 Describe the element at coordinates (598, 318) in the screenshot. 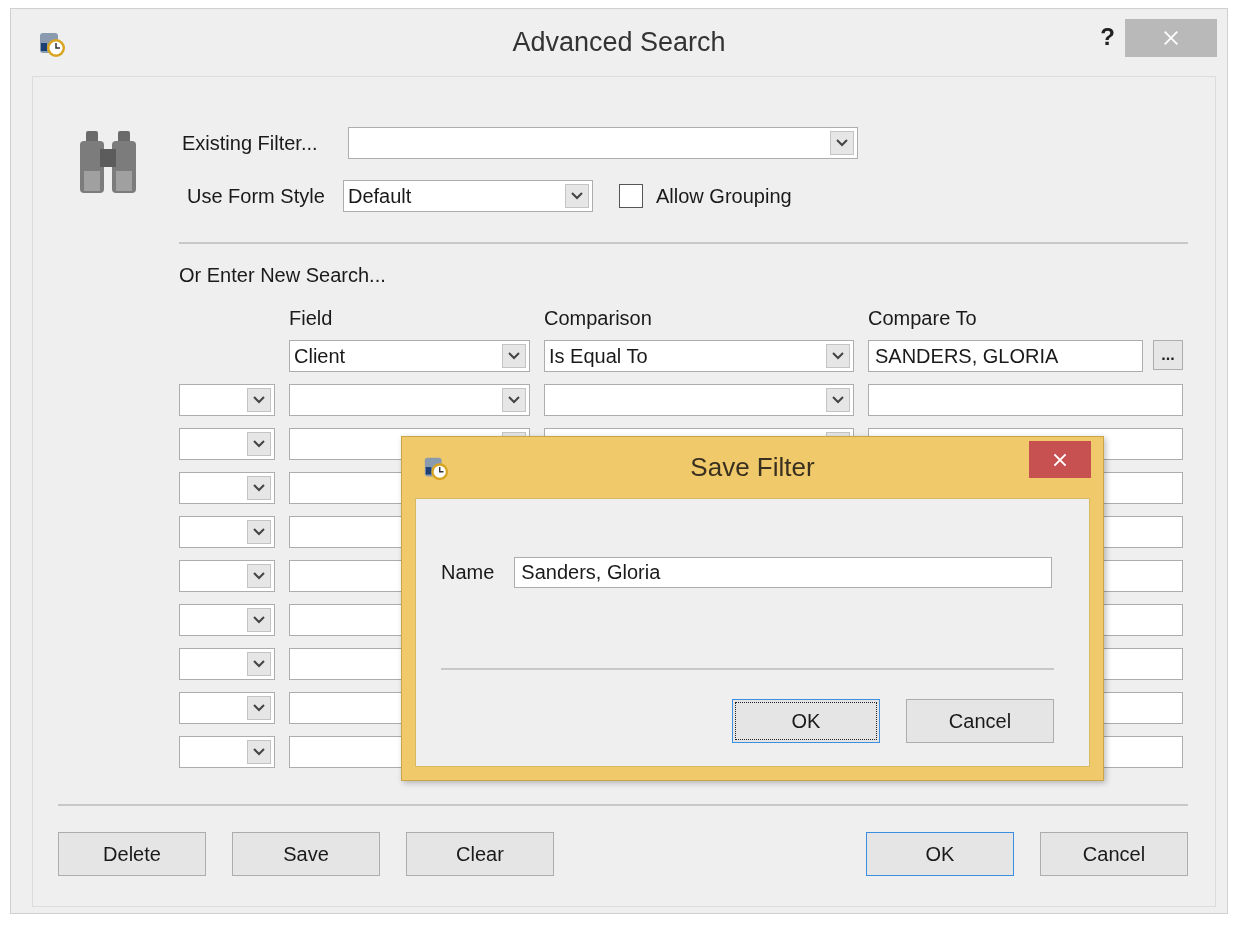

I see `column-header: Comparison` at that location.